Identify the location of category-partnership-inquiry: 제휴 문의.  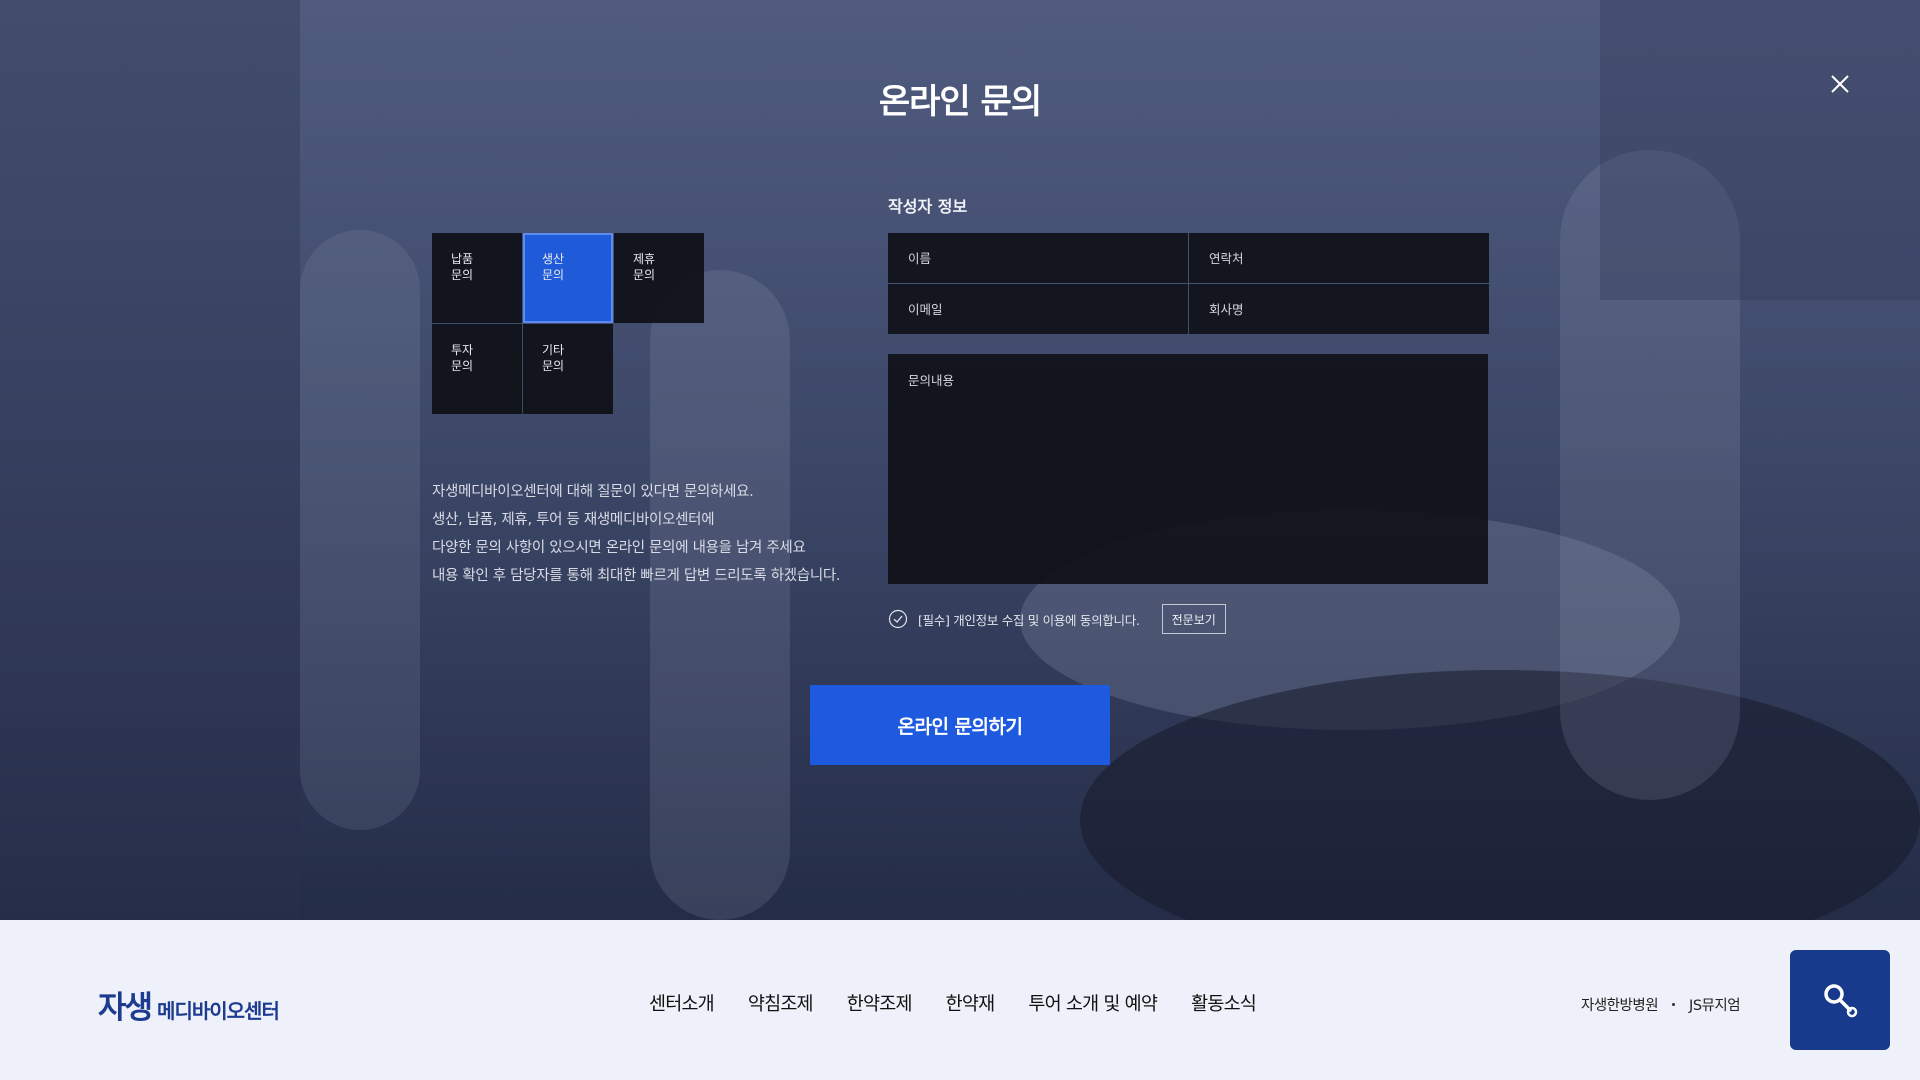
(659, 278).